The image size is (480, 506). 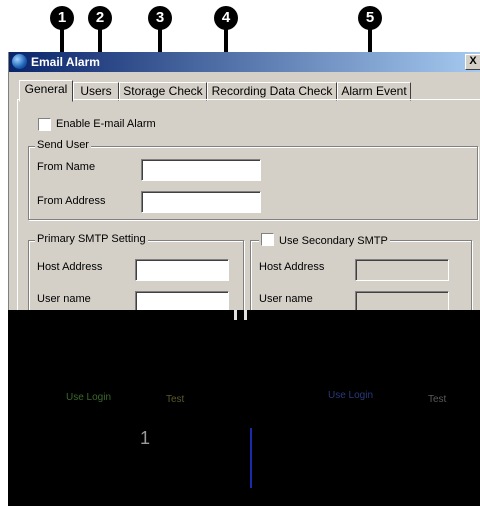 What do you see at coordinates (63, 145) in the screenshot?
I see `send-user-legend: Send User` at bounding box center [63, 145].